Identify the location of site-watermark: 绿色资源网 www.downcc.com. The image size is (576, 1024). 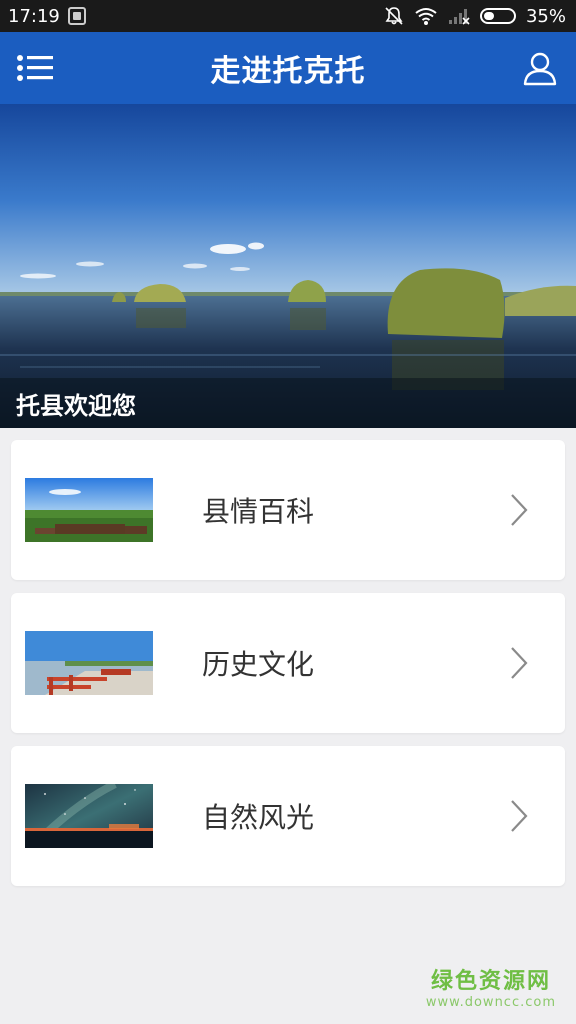
(491, 986).